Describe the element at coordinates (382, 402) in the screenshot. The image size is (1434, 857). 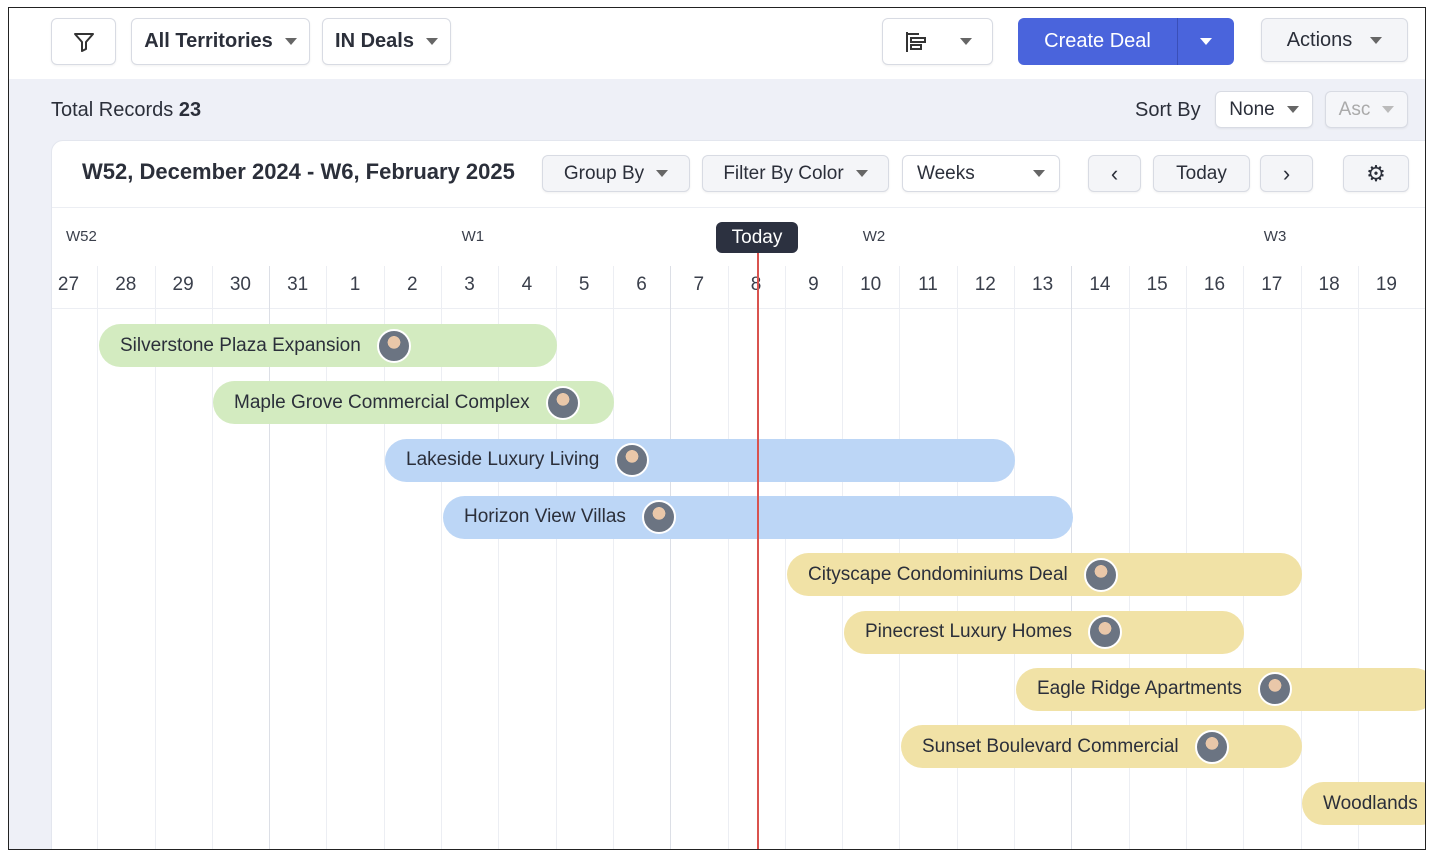
I see `deal-name: Maple Grove Commercial Complex` at that location.